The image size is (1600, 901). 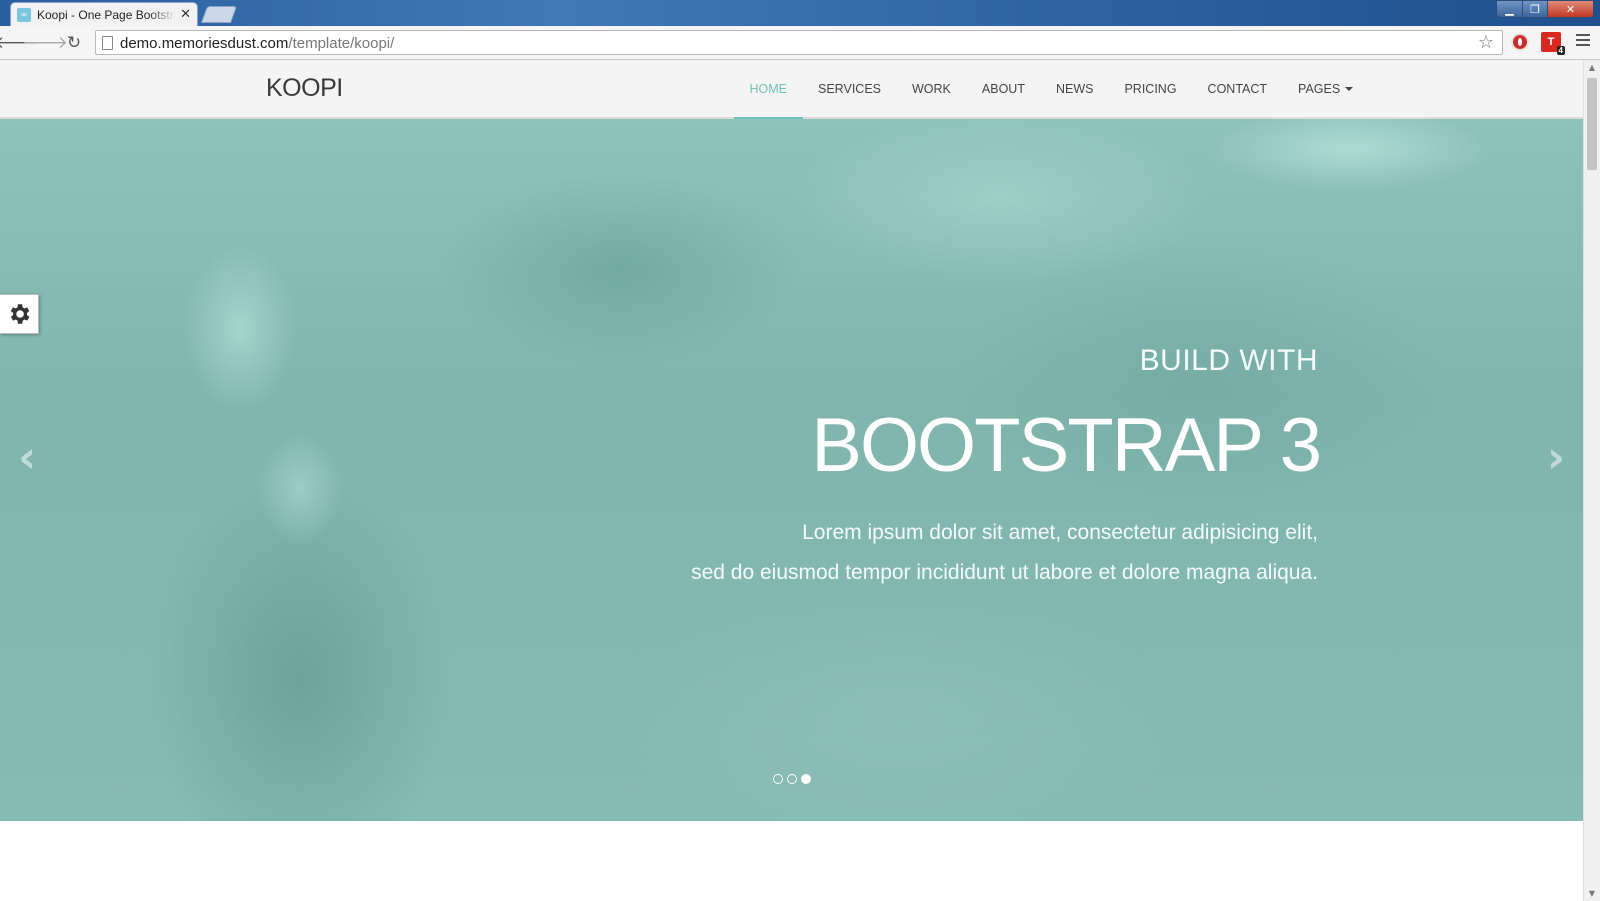 What do you see at coordinates (1074, 88) in the screenshot?
I see `nav-news: NEWS` at bounding box center [1074, 88].